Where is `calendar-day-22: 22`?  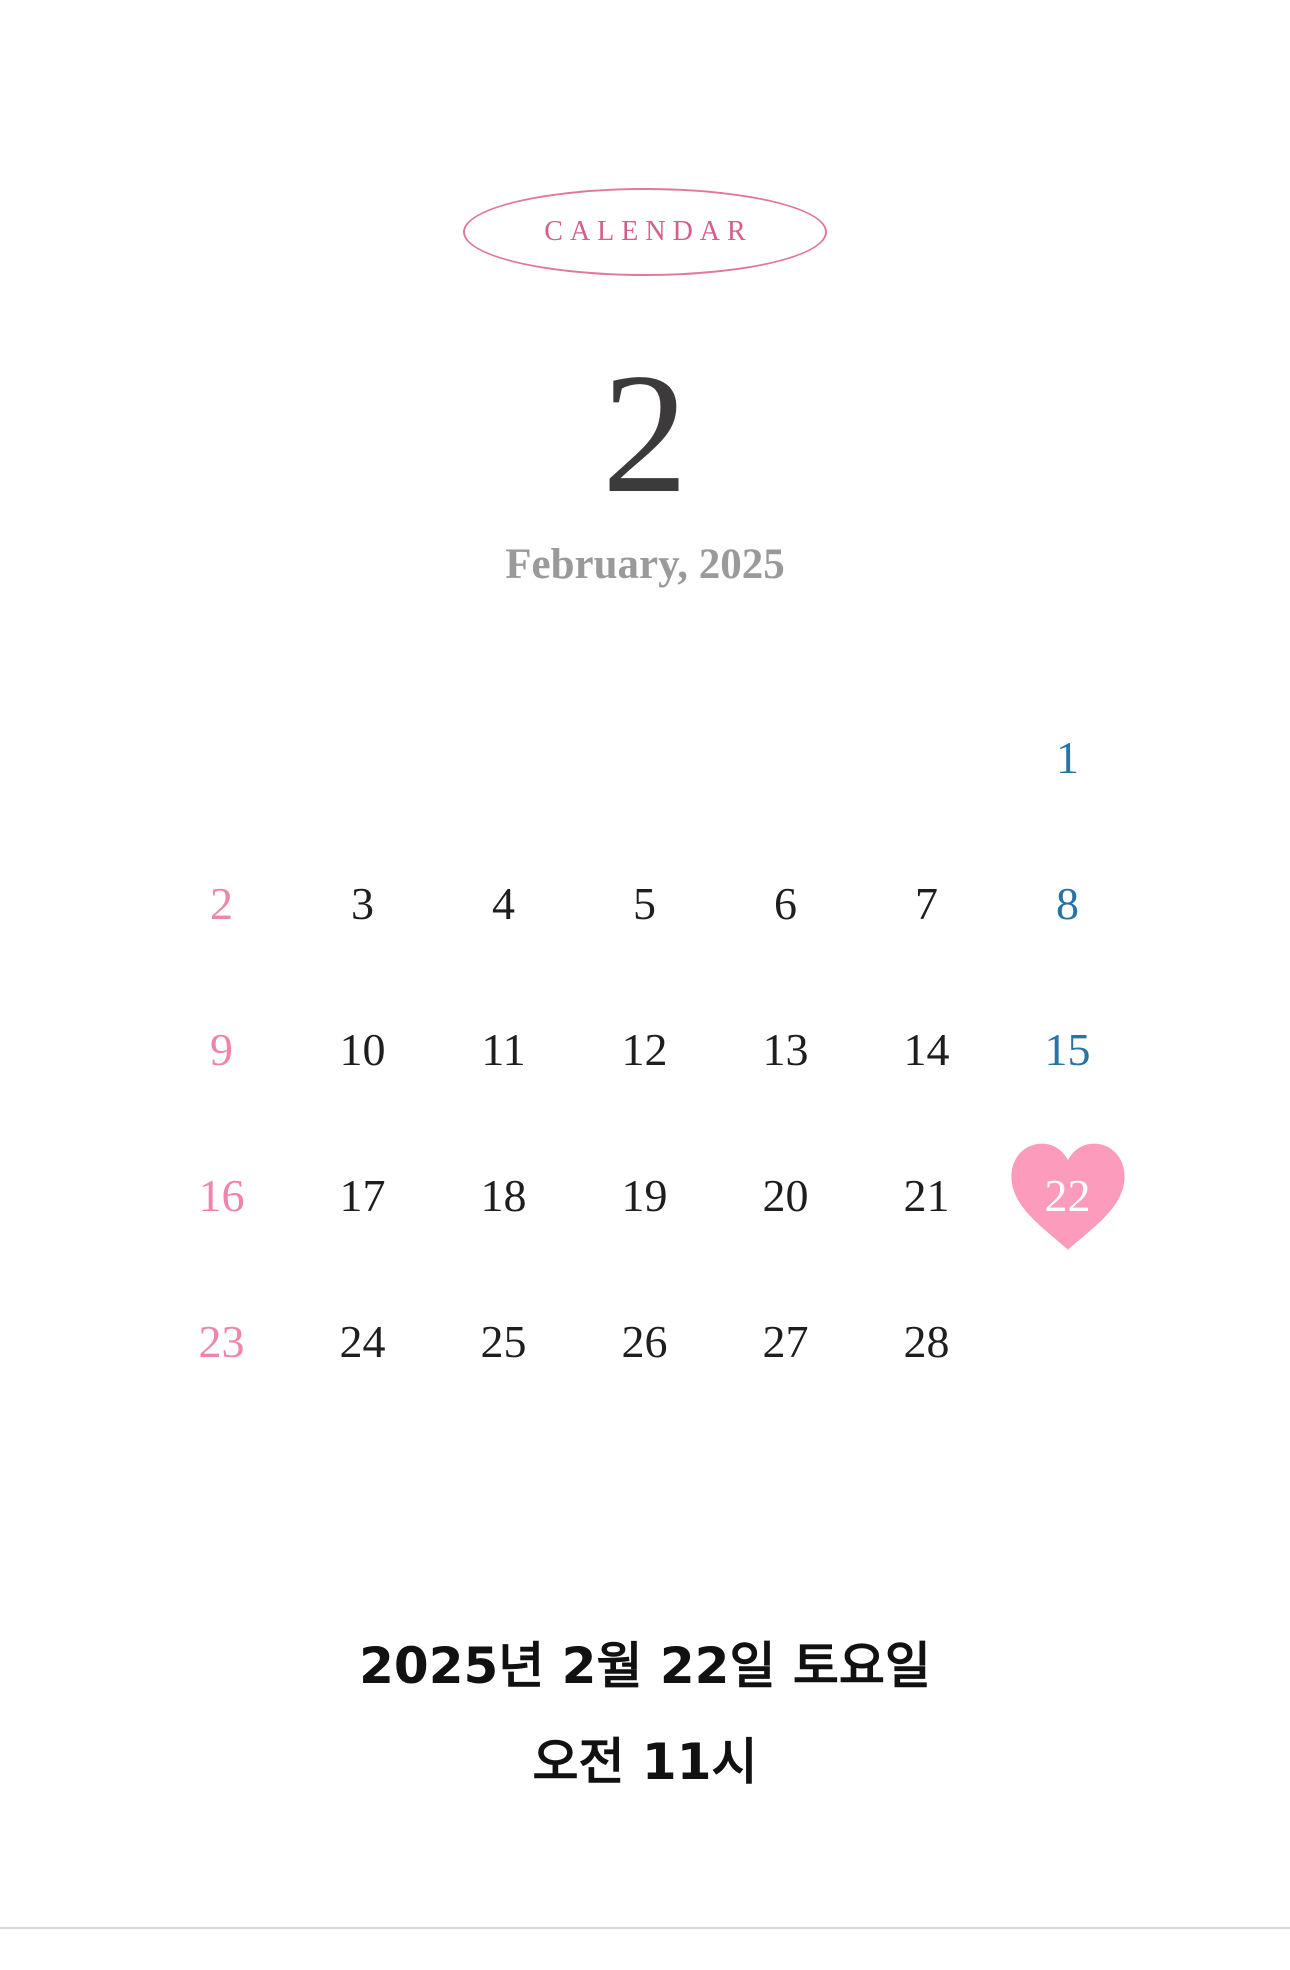
calendar-day-22: 22 is located at coordinates (1067, 1195).